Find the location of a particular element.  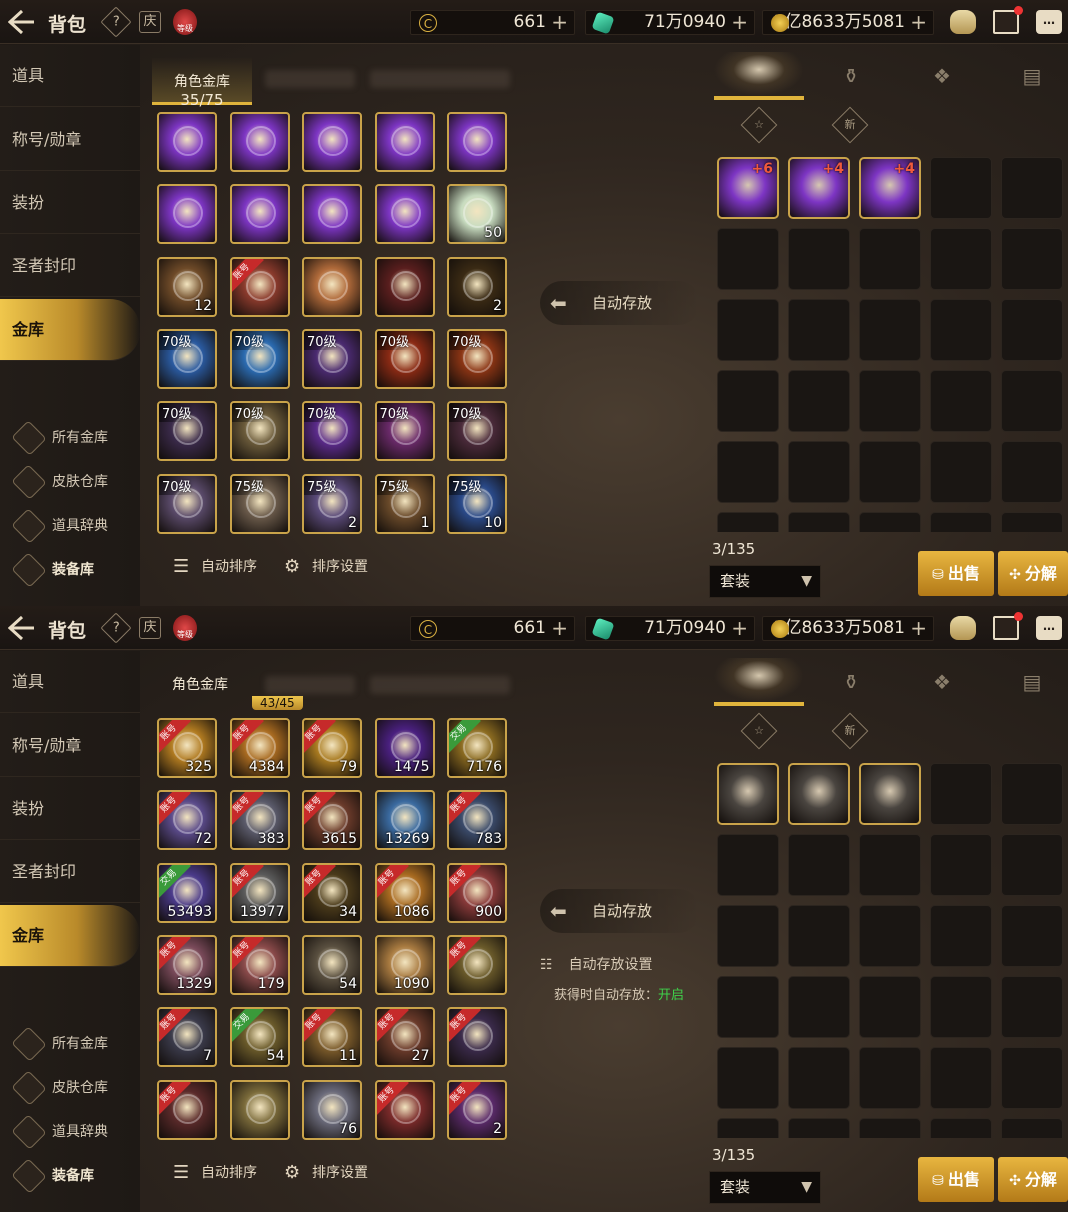

item-slot: 账号 79 is located at coordinates (332, 748).